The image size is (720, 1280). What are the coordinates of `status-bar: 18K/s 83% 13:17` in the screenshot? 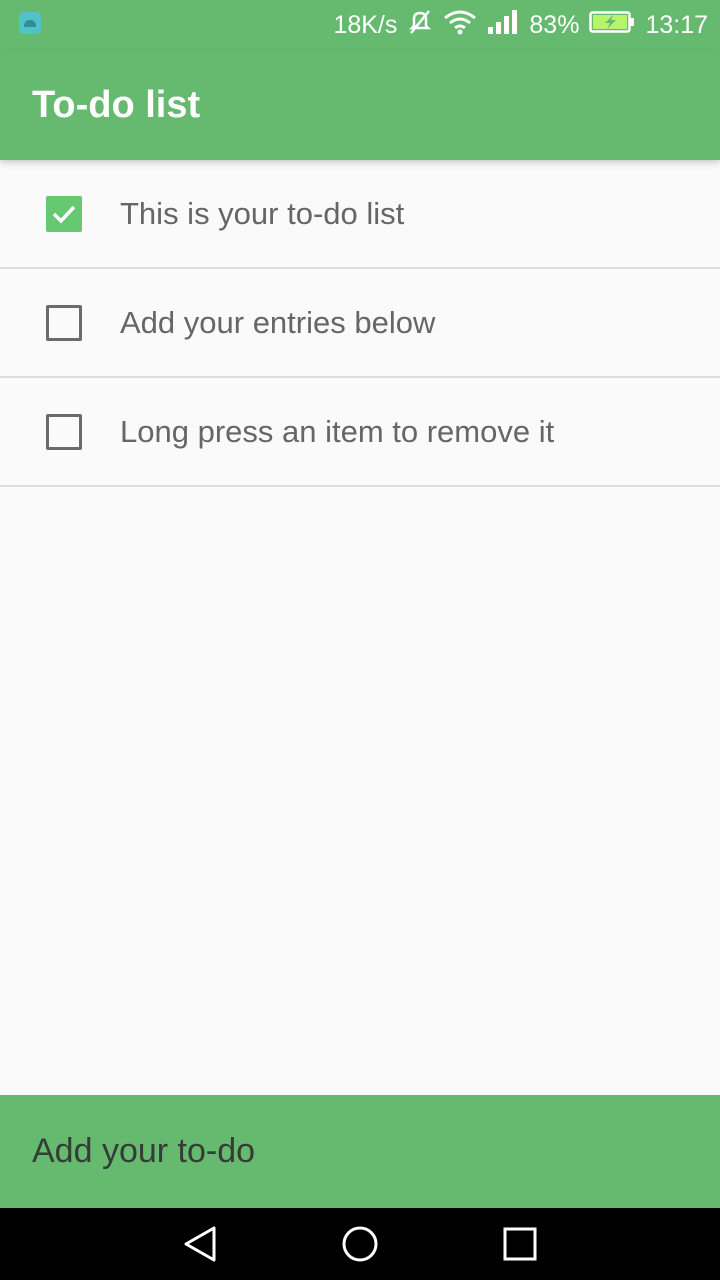 It's located at (360, 25).